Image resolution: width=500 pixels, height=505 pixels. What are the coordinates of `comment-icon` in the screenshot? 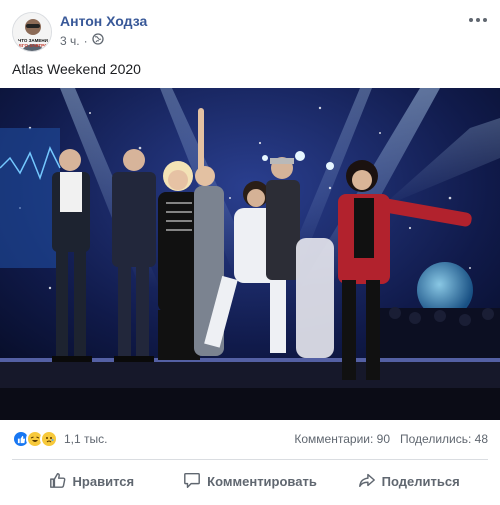 It's located at (192, 481).